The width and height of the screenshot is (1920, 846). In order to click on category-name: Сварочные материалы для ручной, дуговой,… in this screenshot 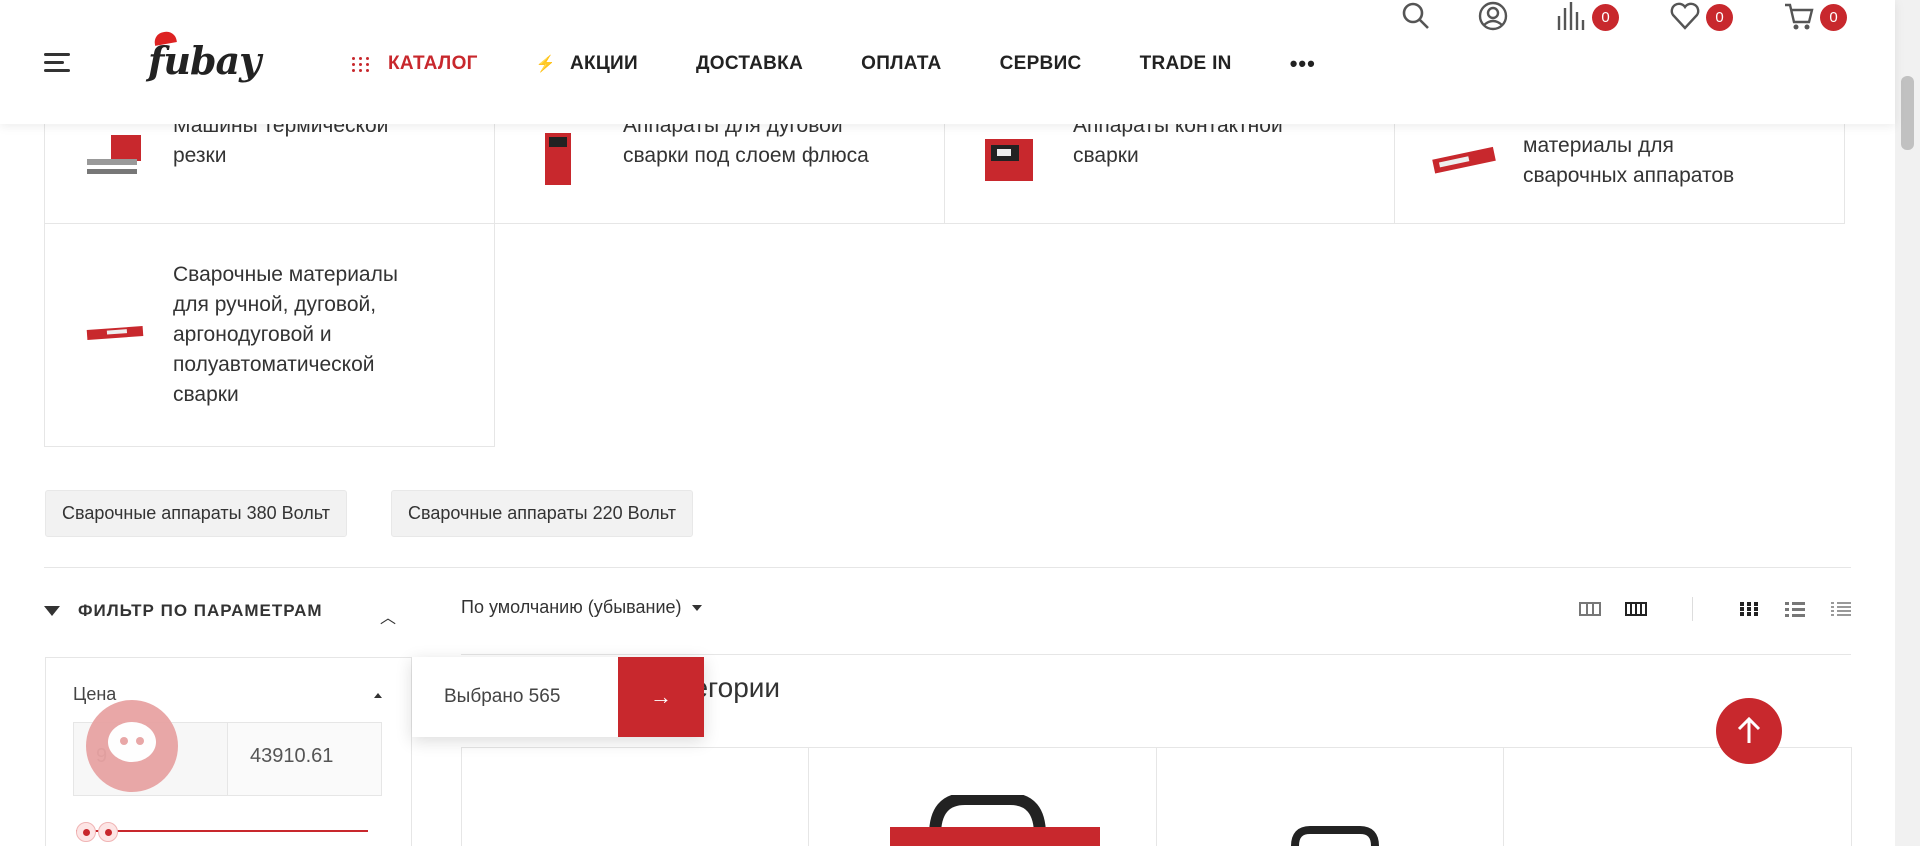, I will do `click(285, 334)`.